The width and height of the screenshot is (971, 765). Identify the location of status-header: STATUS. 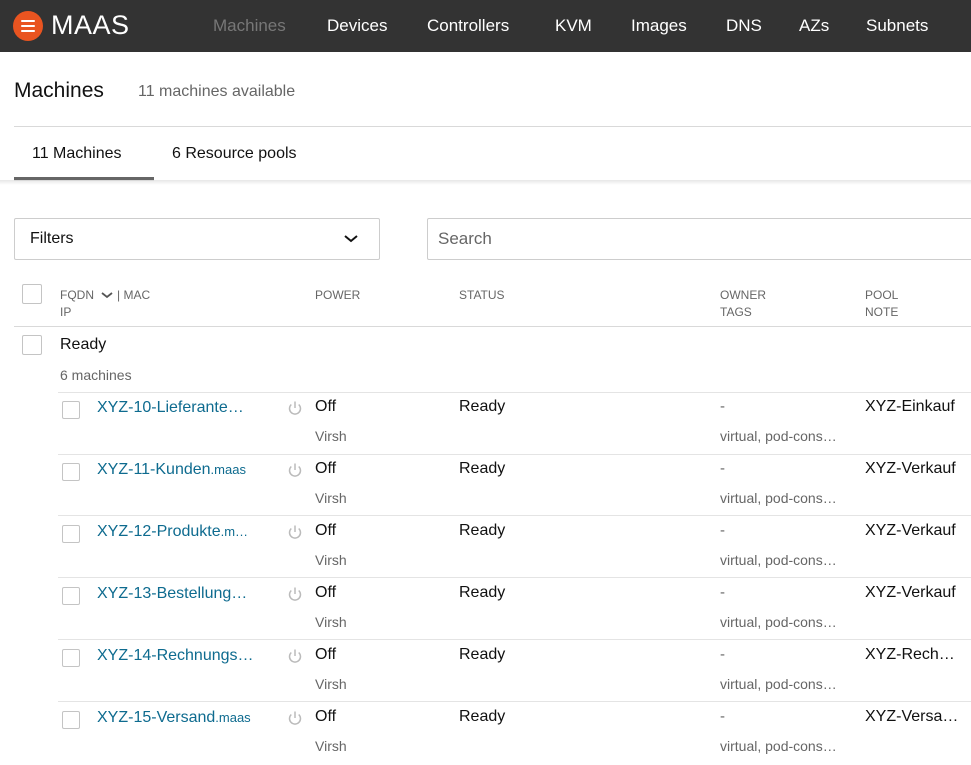
(482, 295).